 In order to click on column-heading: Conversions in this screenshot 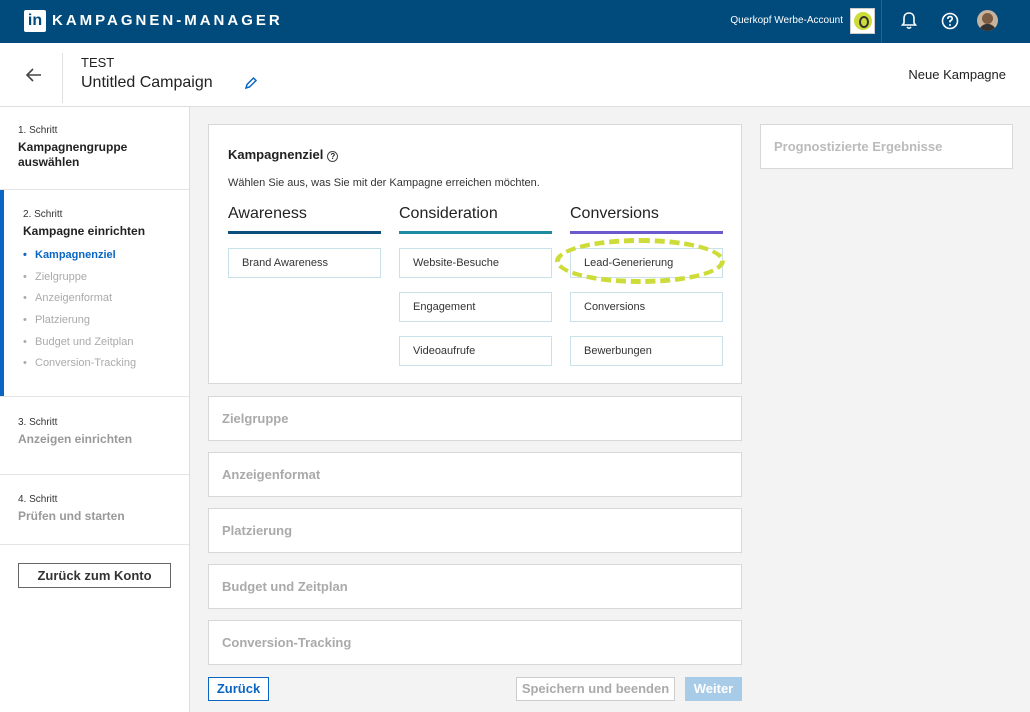, I will do `click(614, 213)`.